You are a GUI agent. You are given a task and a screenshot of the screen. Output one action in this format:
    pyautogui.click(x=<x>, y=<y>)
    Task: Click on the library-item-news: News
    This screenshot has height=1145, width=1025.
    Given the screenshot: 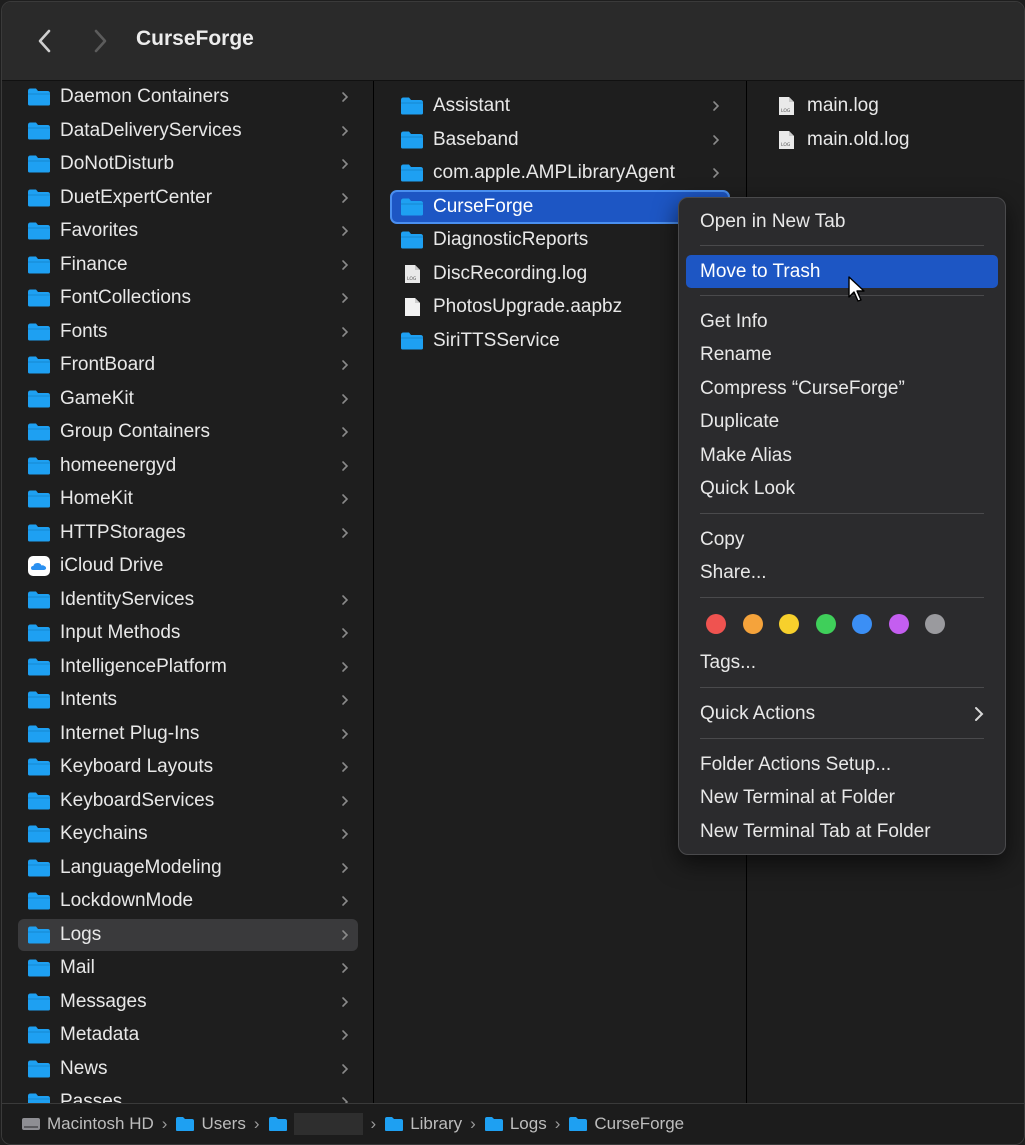 What is the action you would take?
    pyautogui.click(x=188, y=1069)
    